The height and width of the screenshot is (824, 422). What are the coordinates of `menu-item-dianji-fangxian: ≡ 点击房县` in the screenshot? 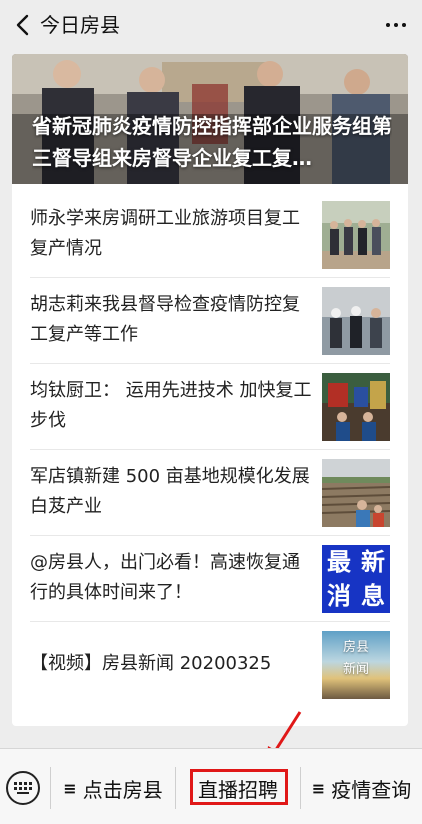 It's located at (113, 788).